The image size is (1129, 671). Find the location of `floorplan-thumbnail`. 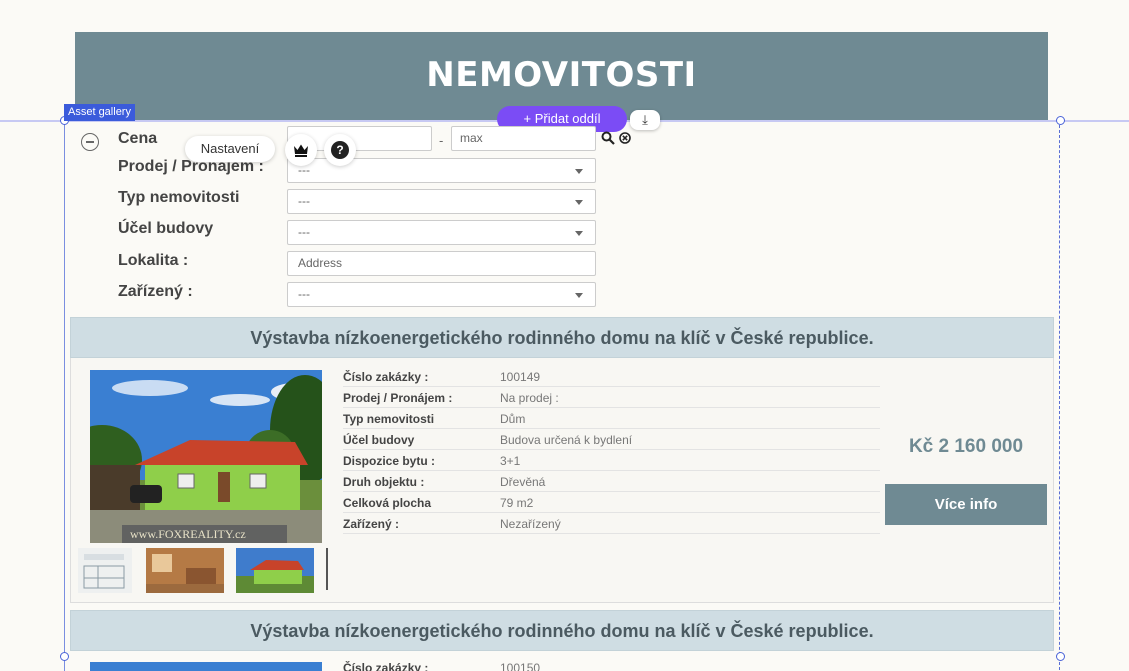

floorplan-thumbnail is located at coordinates (105, 570).